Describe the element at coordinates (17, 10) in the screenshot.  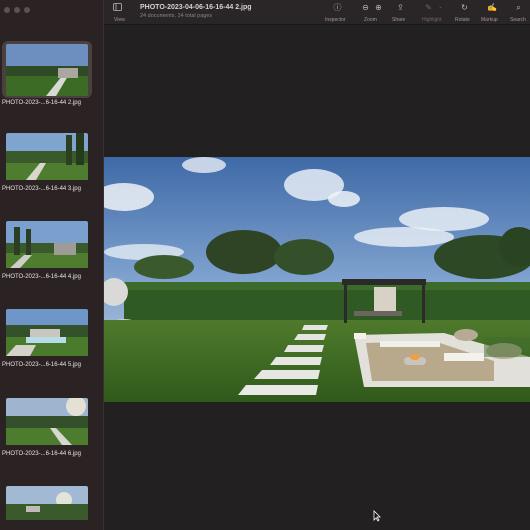
I see `minimize-window-button` at that location.